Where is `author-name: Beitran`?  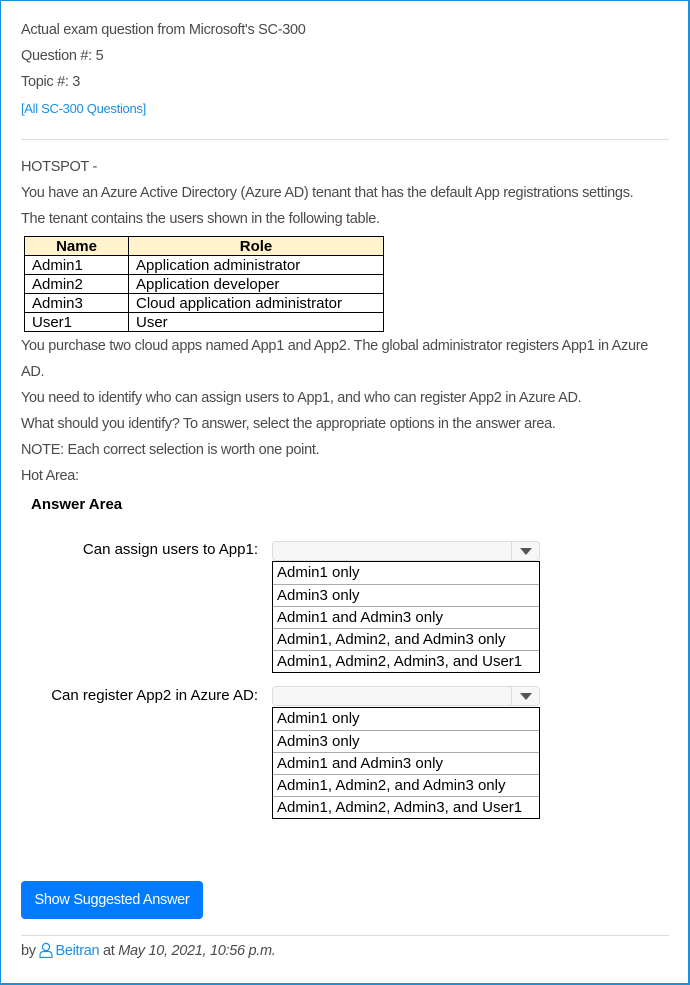 author-name: Beitran is located at coordinates (77, 951).